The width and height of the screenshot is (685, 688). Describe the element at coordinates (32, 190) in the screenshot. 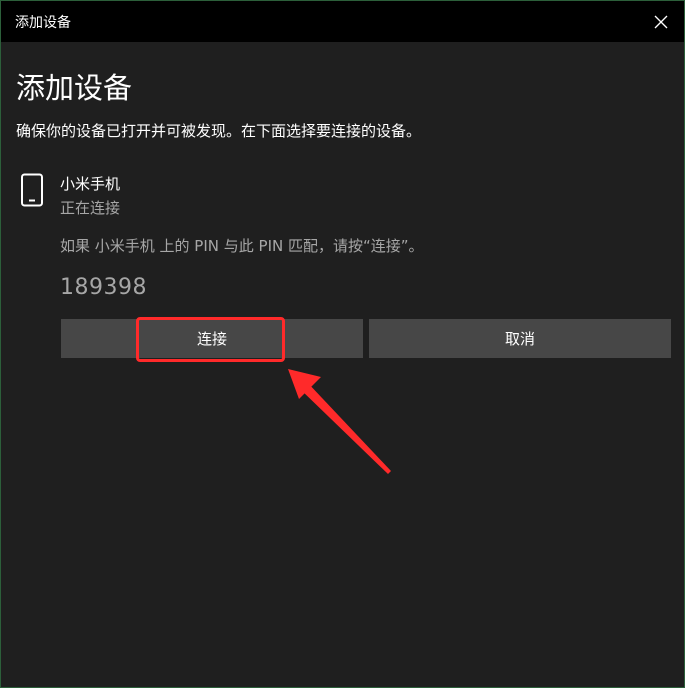

I see `phone-icon` at that location.